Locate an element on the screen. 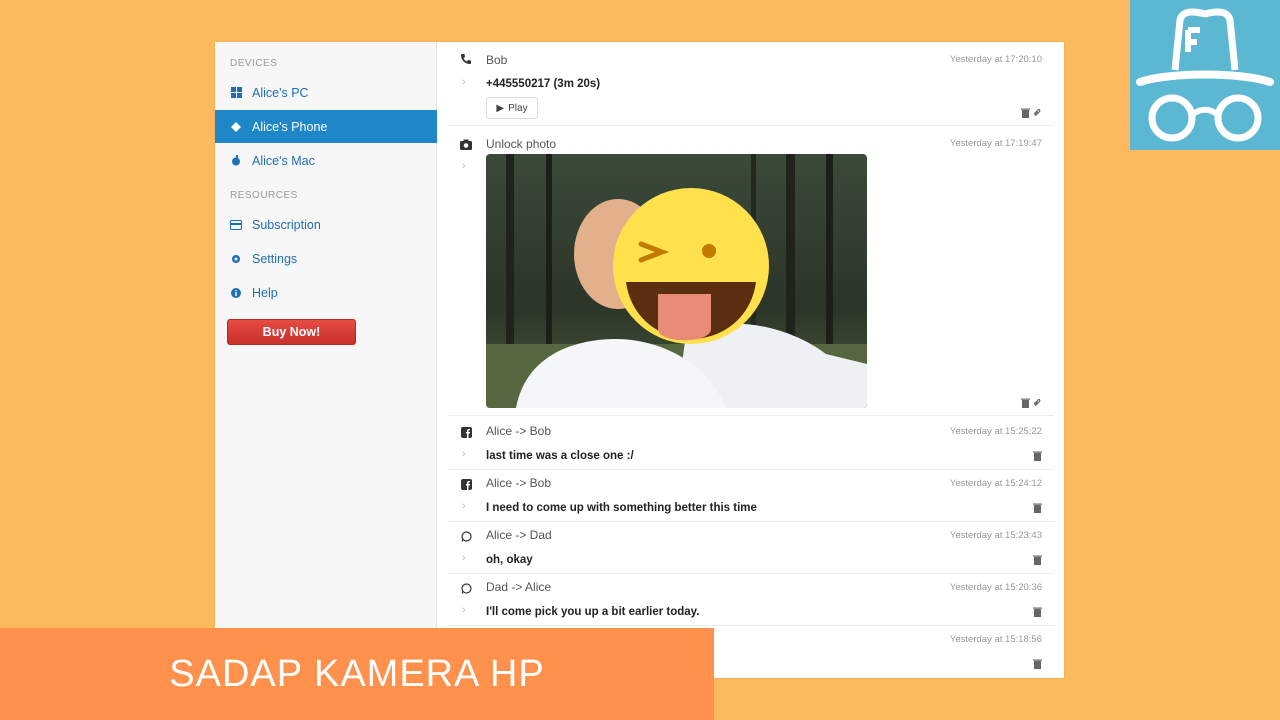  message-timestamp: Yesterday at 15:24:12 is located at coordinates (995, 483).